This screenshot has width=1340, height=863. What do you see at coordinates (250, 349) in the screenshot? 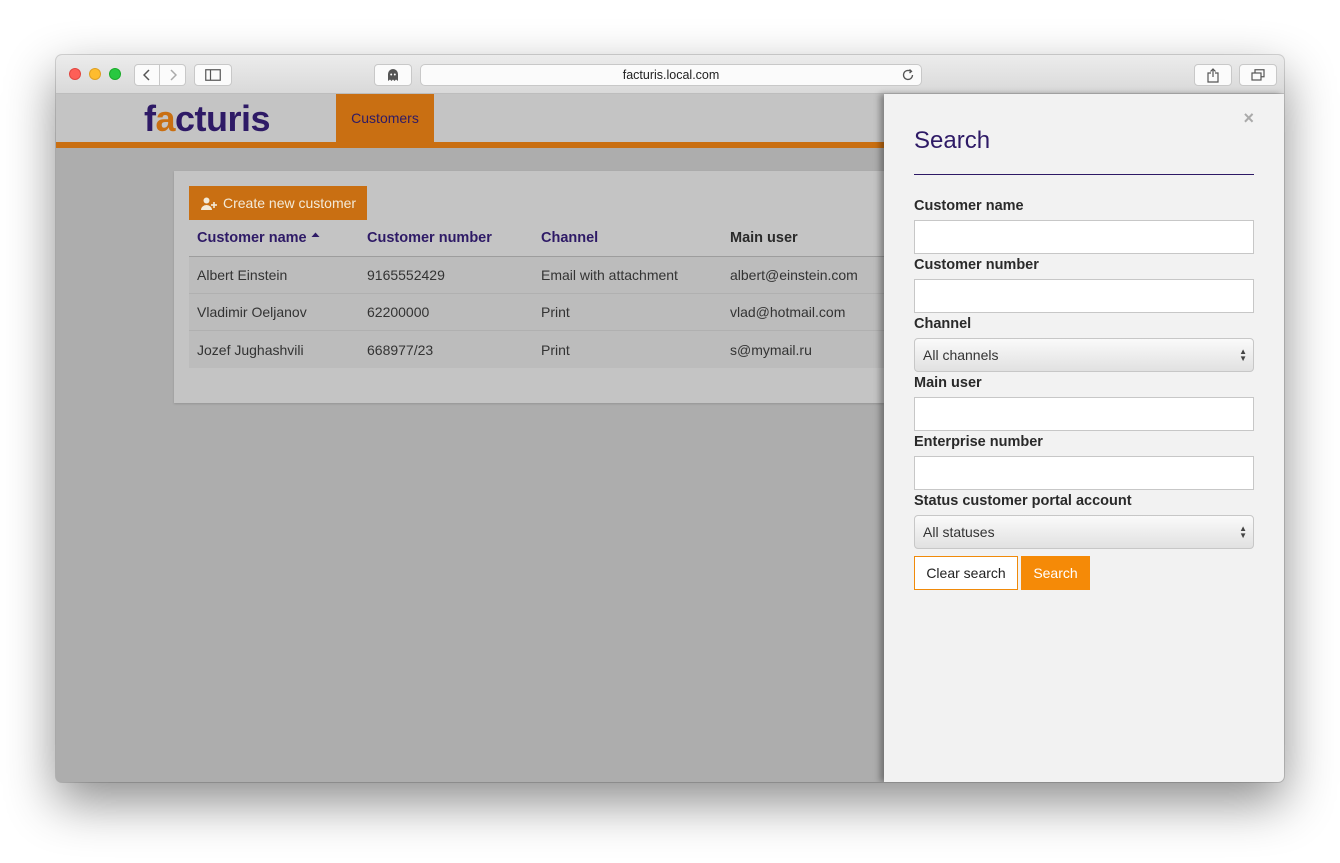
I see `cell-customer-name: Jozef Jughashvili` at bounding box center [250, 349].